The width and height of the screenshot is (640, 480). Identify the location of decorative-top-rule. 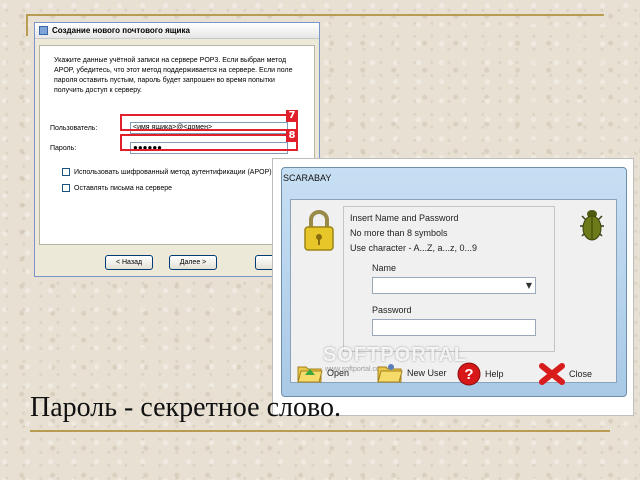
(315, 15).